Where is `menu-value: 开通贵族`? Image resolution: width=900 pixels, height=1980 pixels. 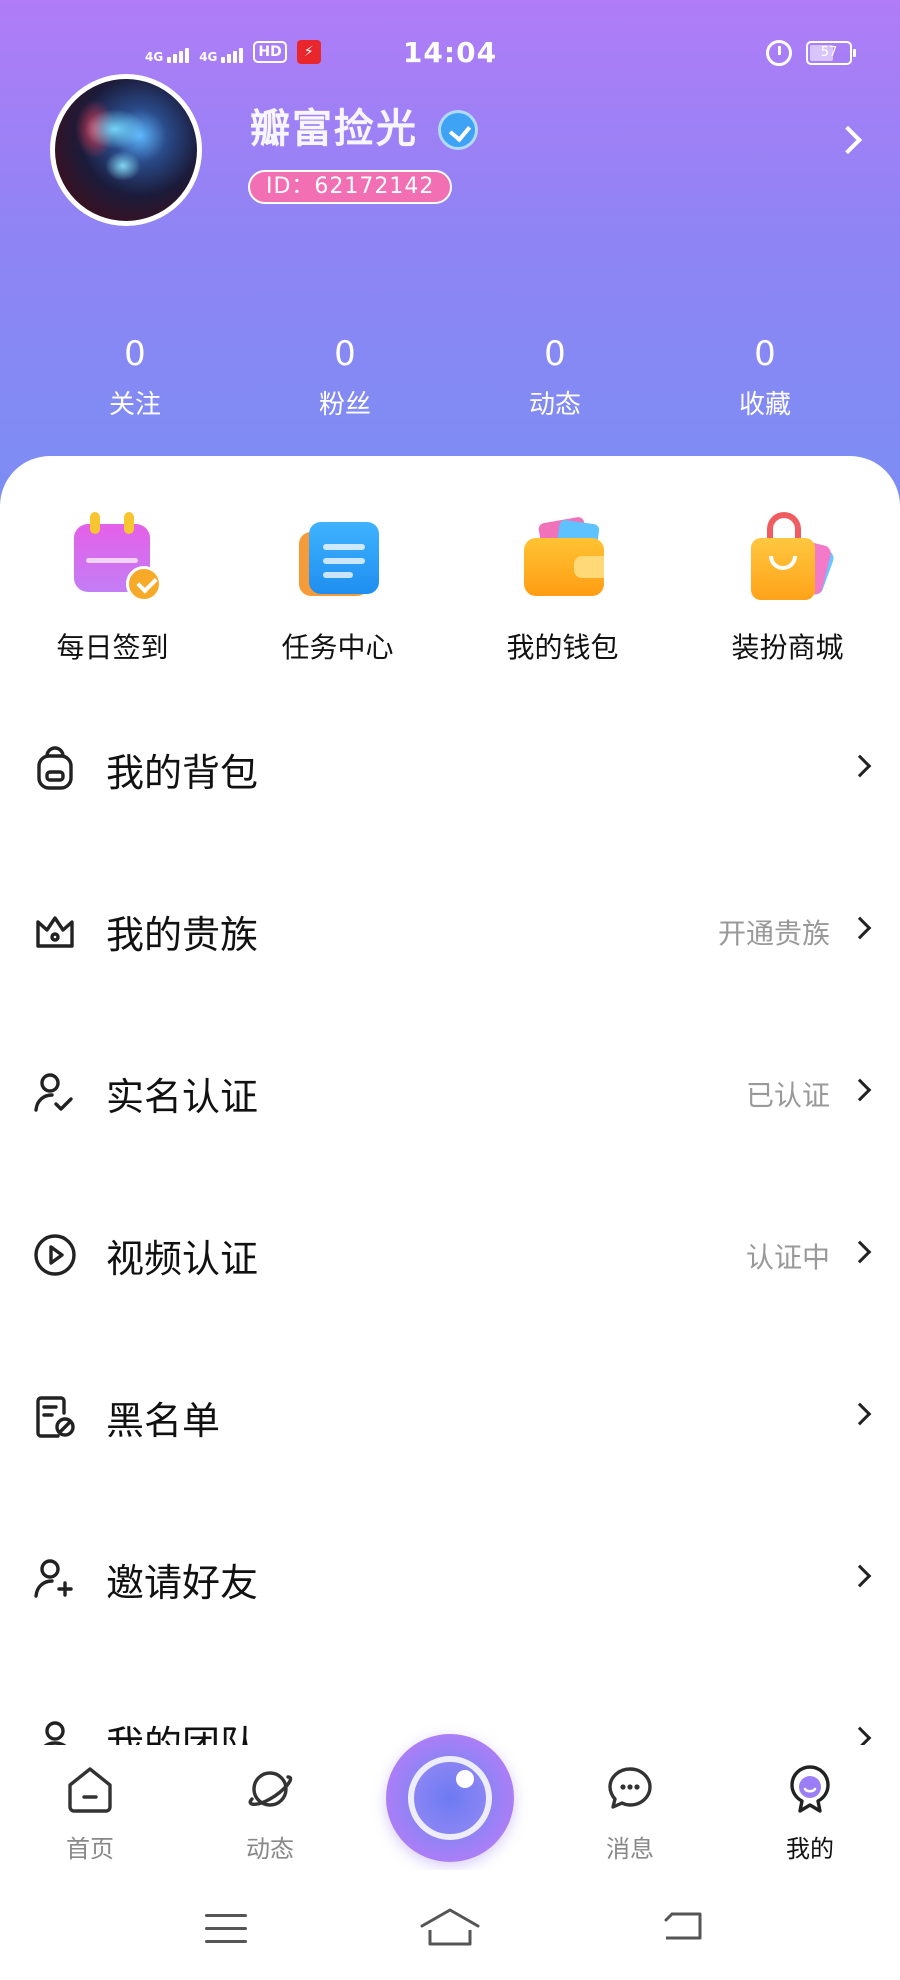
menu-value: 开通贵族 is located at coordinates (773, 933).